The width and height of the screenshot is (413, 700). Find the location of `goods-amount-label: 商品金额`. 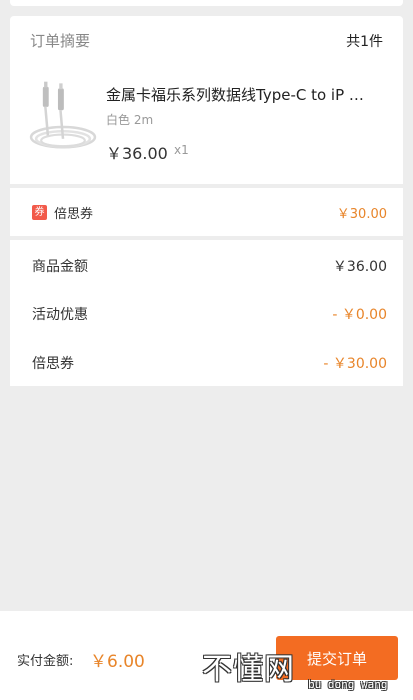

goods-amount-label: 商品金额 is located at coordinates (60, 267).